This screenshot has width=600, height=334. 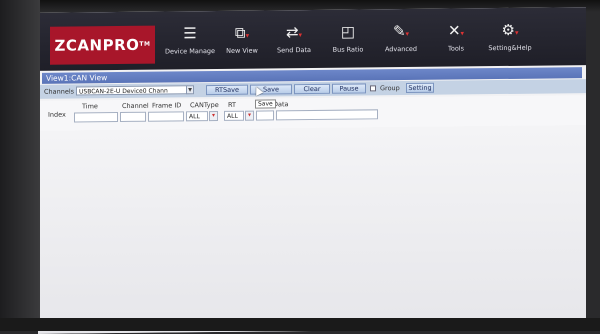 I want to click on cantype-filter-select: ALL, so click(x=197, y=116).